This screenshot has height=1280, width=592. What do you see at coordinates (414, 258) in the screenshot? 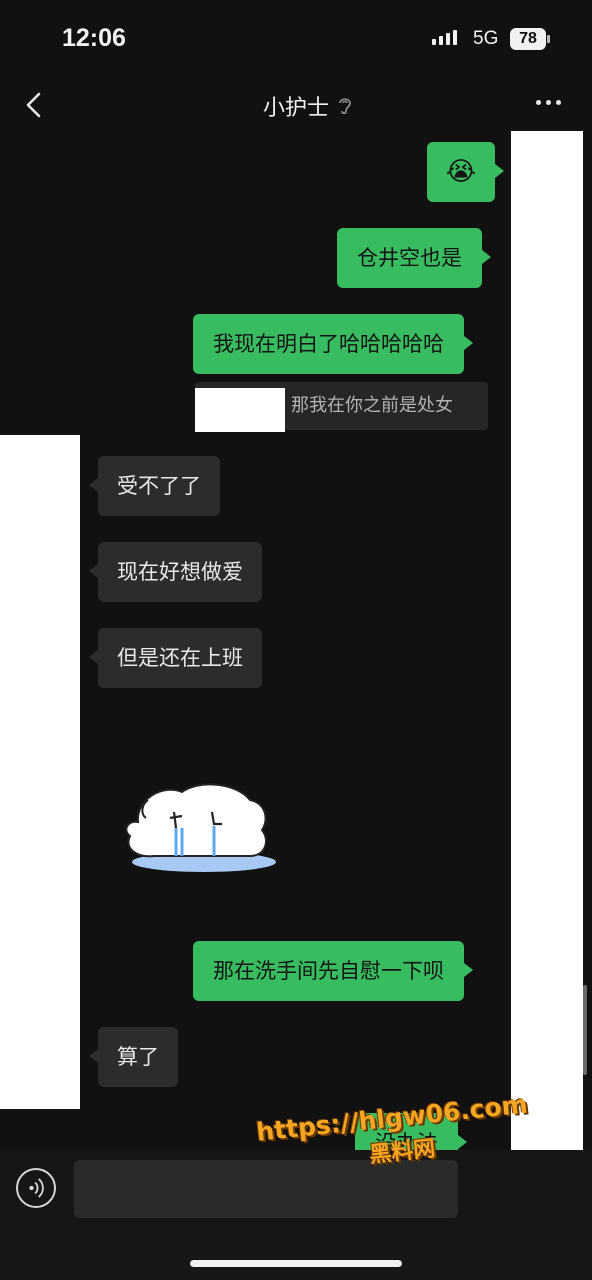
I see `message-bubble-outgoing: 仓井空也是` at bounding box center [414, 258].